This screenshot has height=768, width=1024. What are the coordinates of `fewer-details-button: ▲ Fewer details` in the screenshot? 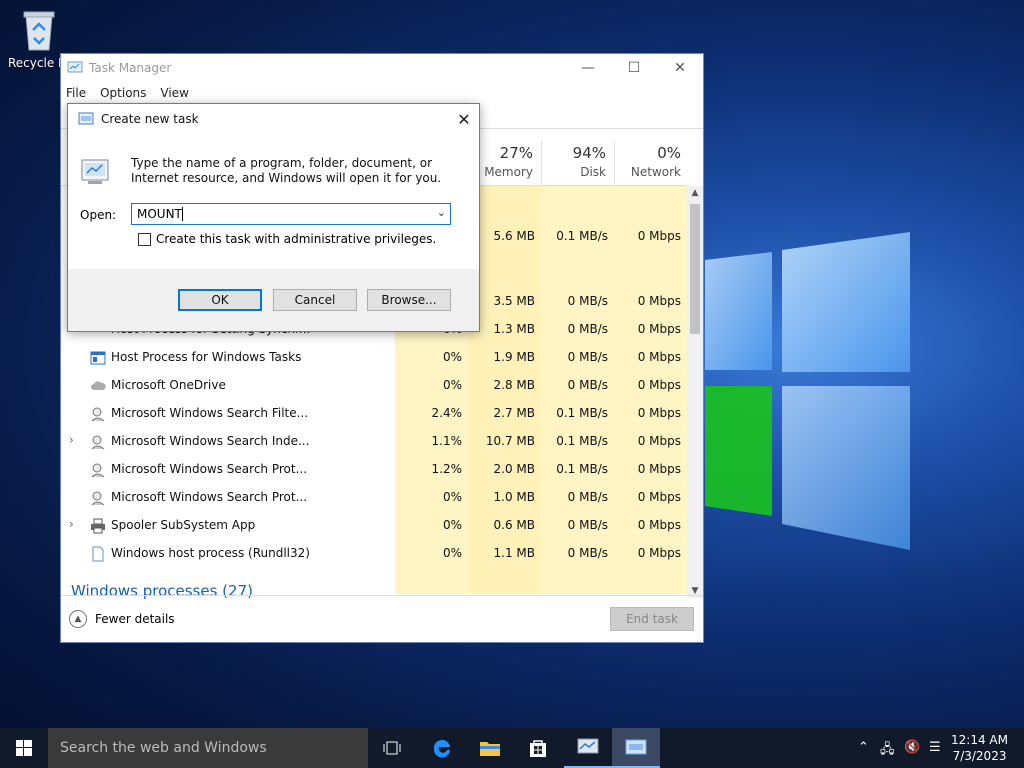 It's located at (122, 619).